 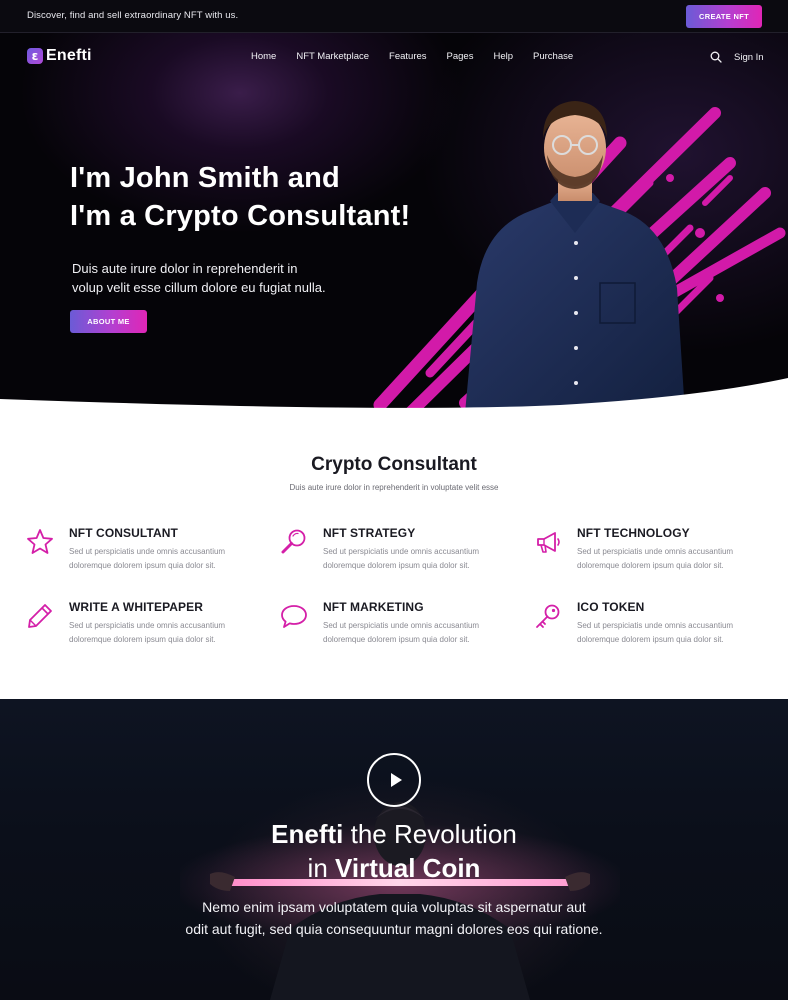 I want to click on magnifier-icon, so click(x=293, y=541).